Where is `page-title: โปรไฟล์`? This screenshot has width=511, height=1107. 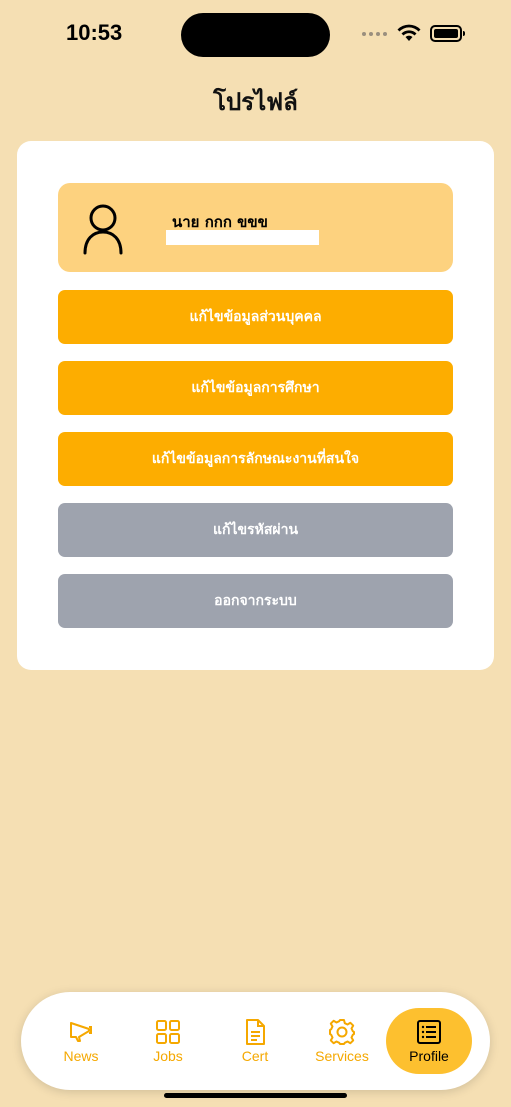 page-title: โปรไฟล์ is located at coordinates (255, 102).